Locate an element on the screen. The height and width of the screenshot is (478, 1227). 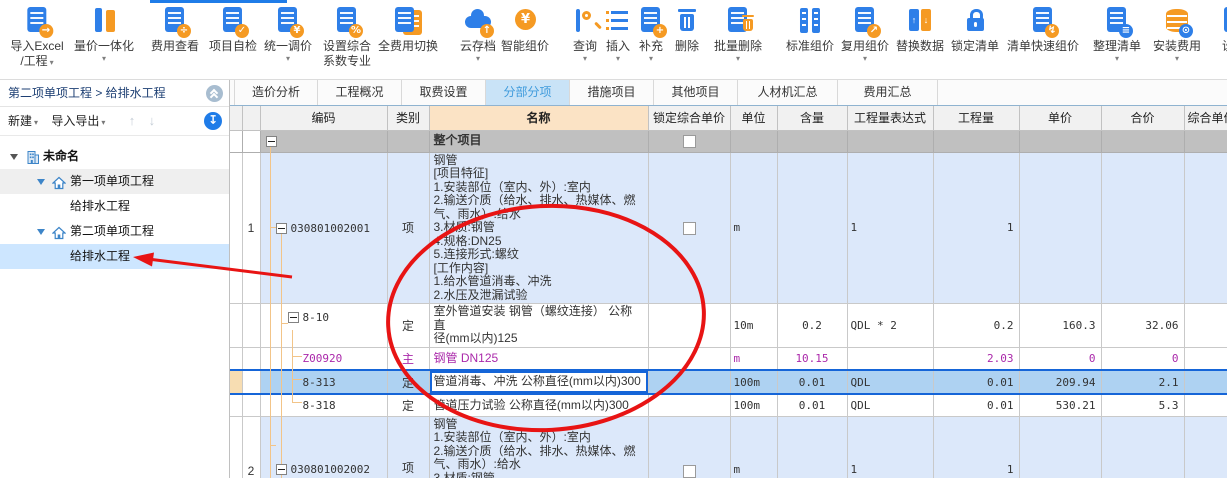
toolbar-item-fee-view: ÷ 费用查看 is located at coordinates (175, 29).